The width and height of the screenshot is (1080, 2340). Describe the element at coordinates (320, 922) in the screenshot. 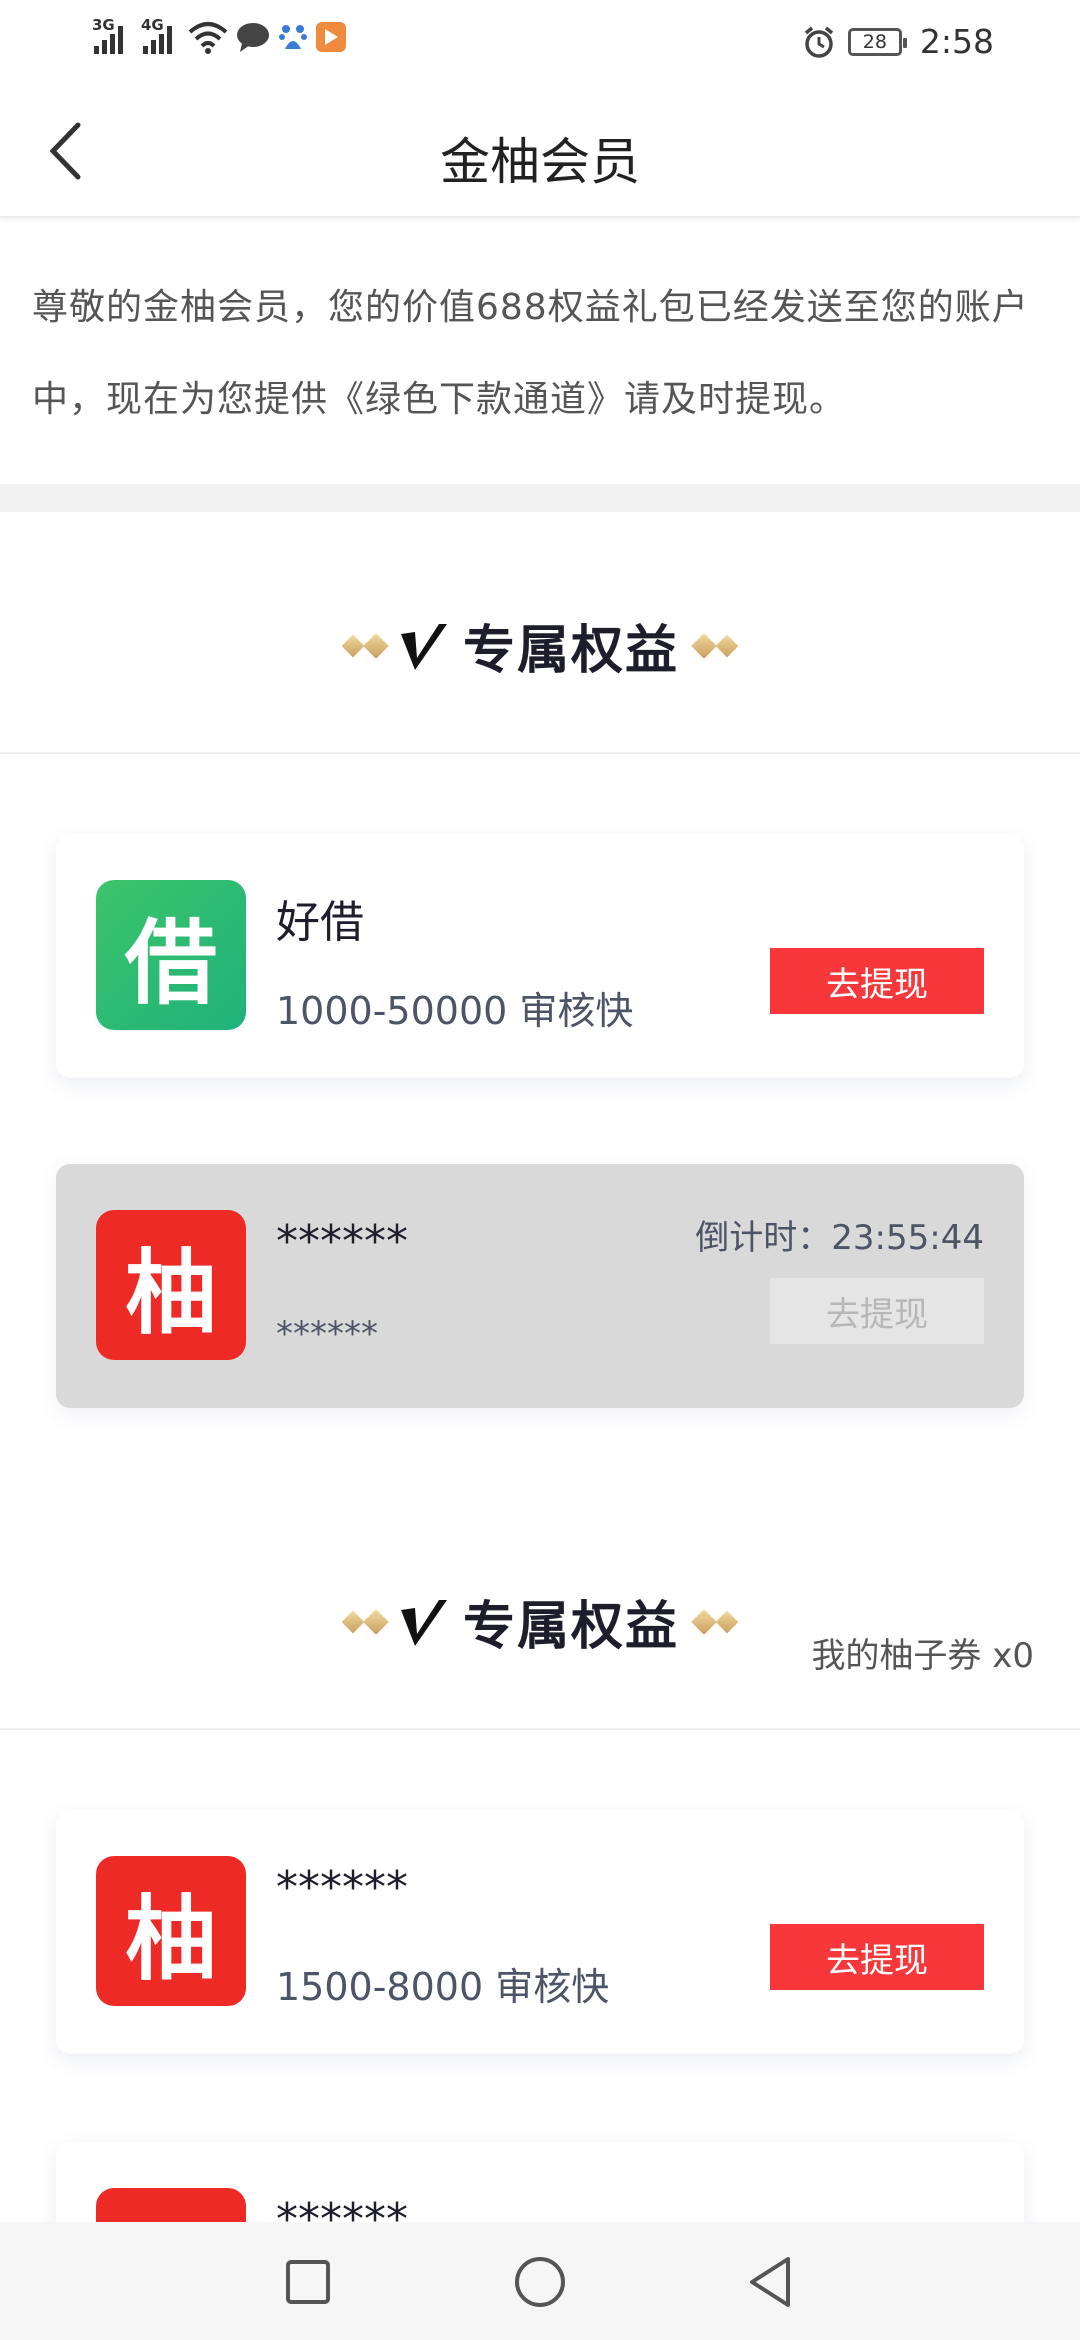

I see `card-name: 好借` at that location.